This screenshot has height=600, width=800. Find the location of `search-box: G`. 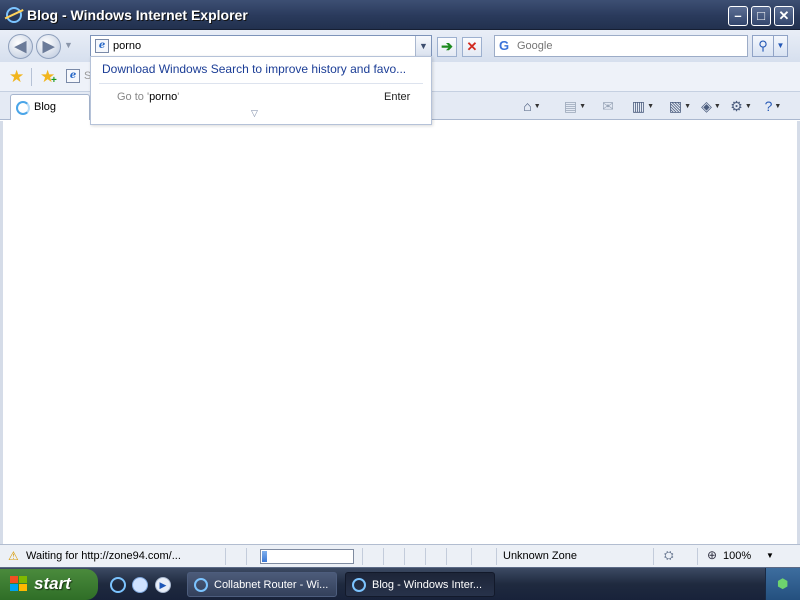

search-box: G is located at coordinates (621, 46).